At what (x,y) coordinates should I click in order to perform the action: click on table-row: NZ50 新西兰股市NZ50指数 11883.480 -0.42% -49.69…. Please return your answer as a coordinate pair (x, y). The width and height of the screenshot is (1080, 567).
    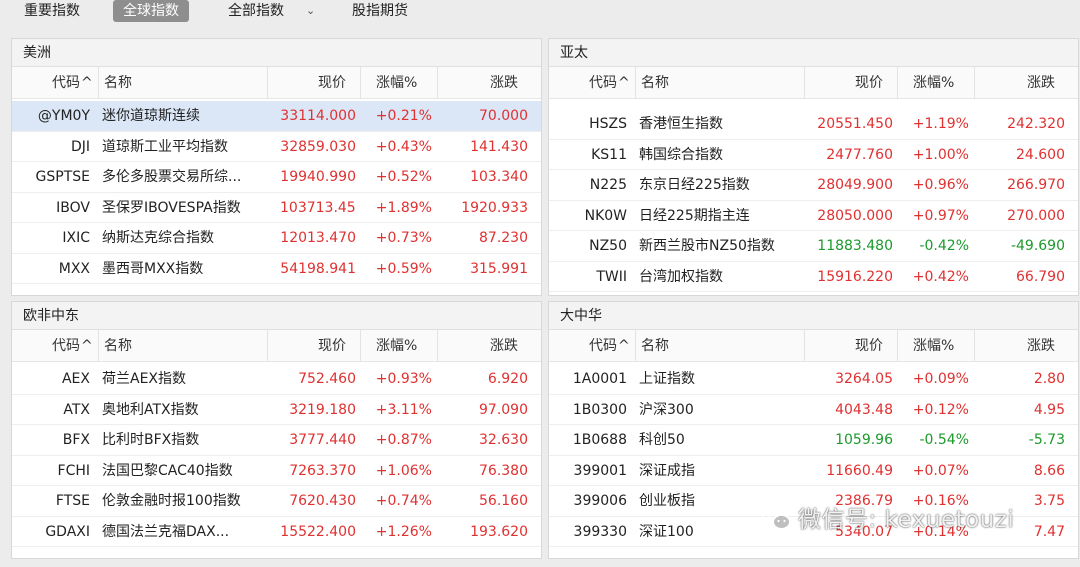
    Looking at the image, I should click on (813, 246).